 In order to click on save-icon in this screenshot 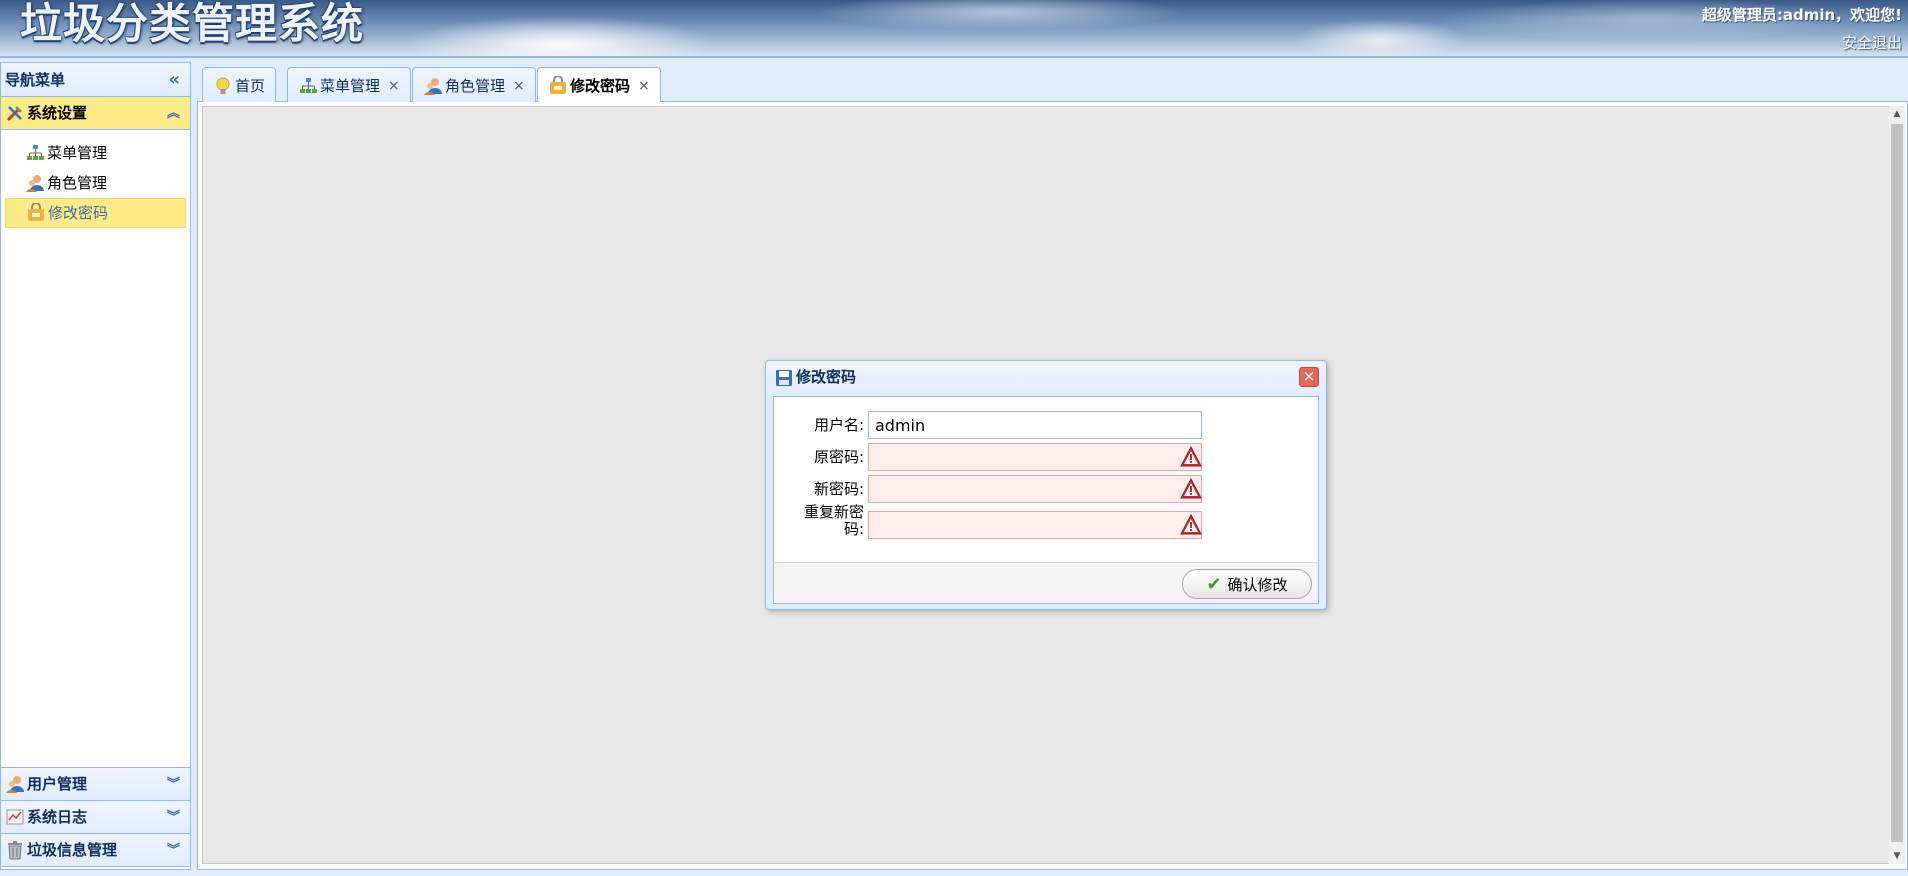, I will do `click(784, 378)`.